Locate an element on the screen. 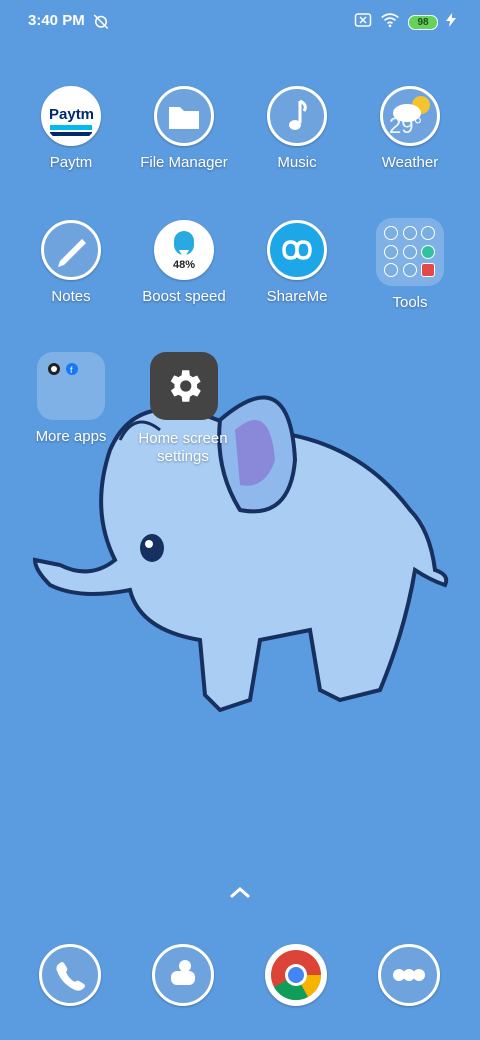 The width and height of the screenshot is (480, 1040). home-screen-settings-label: Home screen settings is located at coordinates (183, 447).